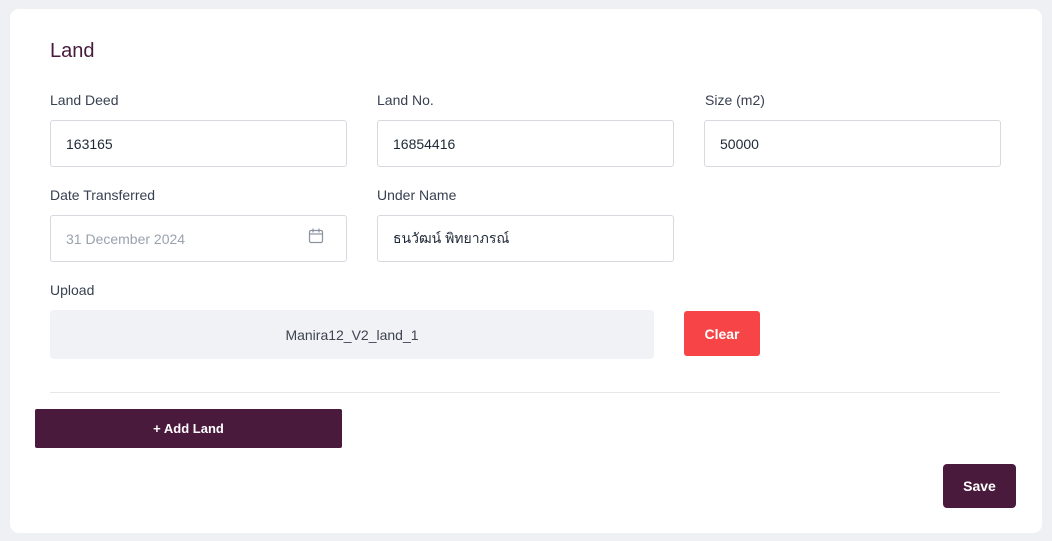 This screenshot has height=541, width=1052. What do you see at coordinates (979, 486) in the screenshot?
I see `save-button: Save` at bounding box center [979, 486].